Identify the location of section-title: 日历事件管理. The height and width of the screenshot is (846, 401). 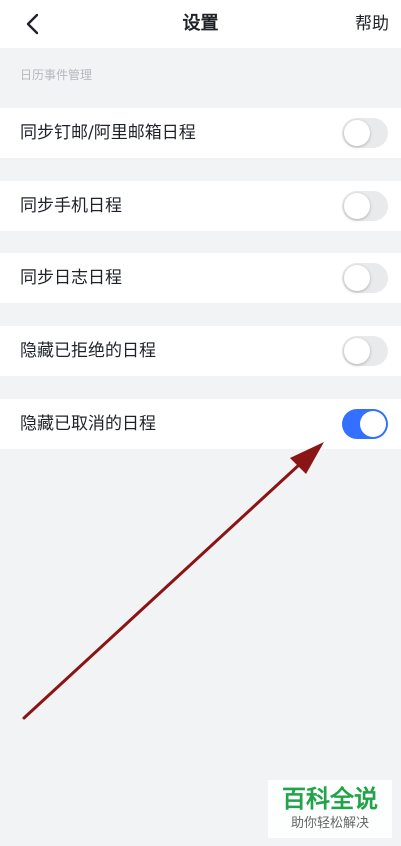
(56, 75).